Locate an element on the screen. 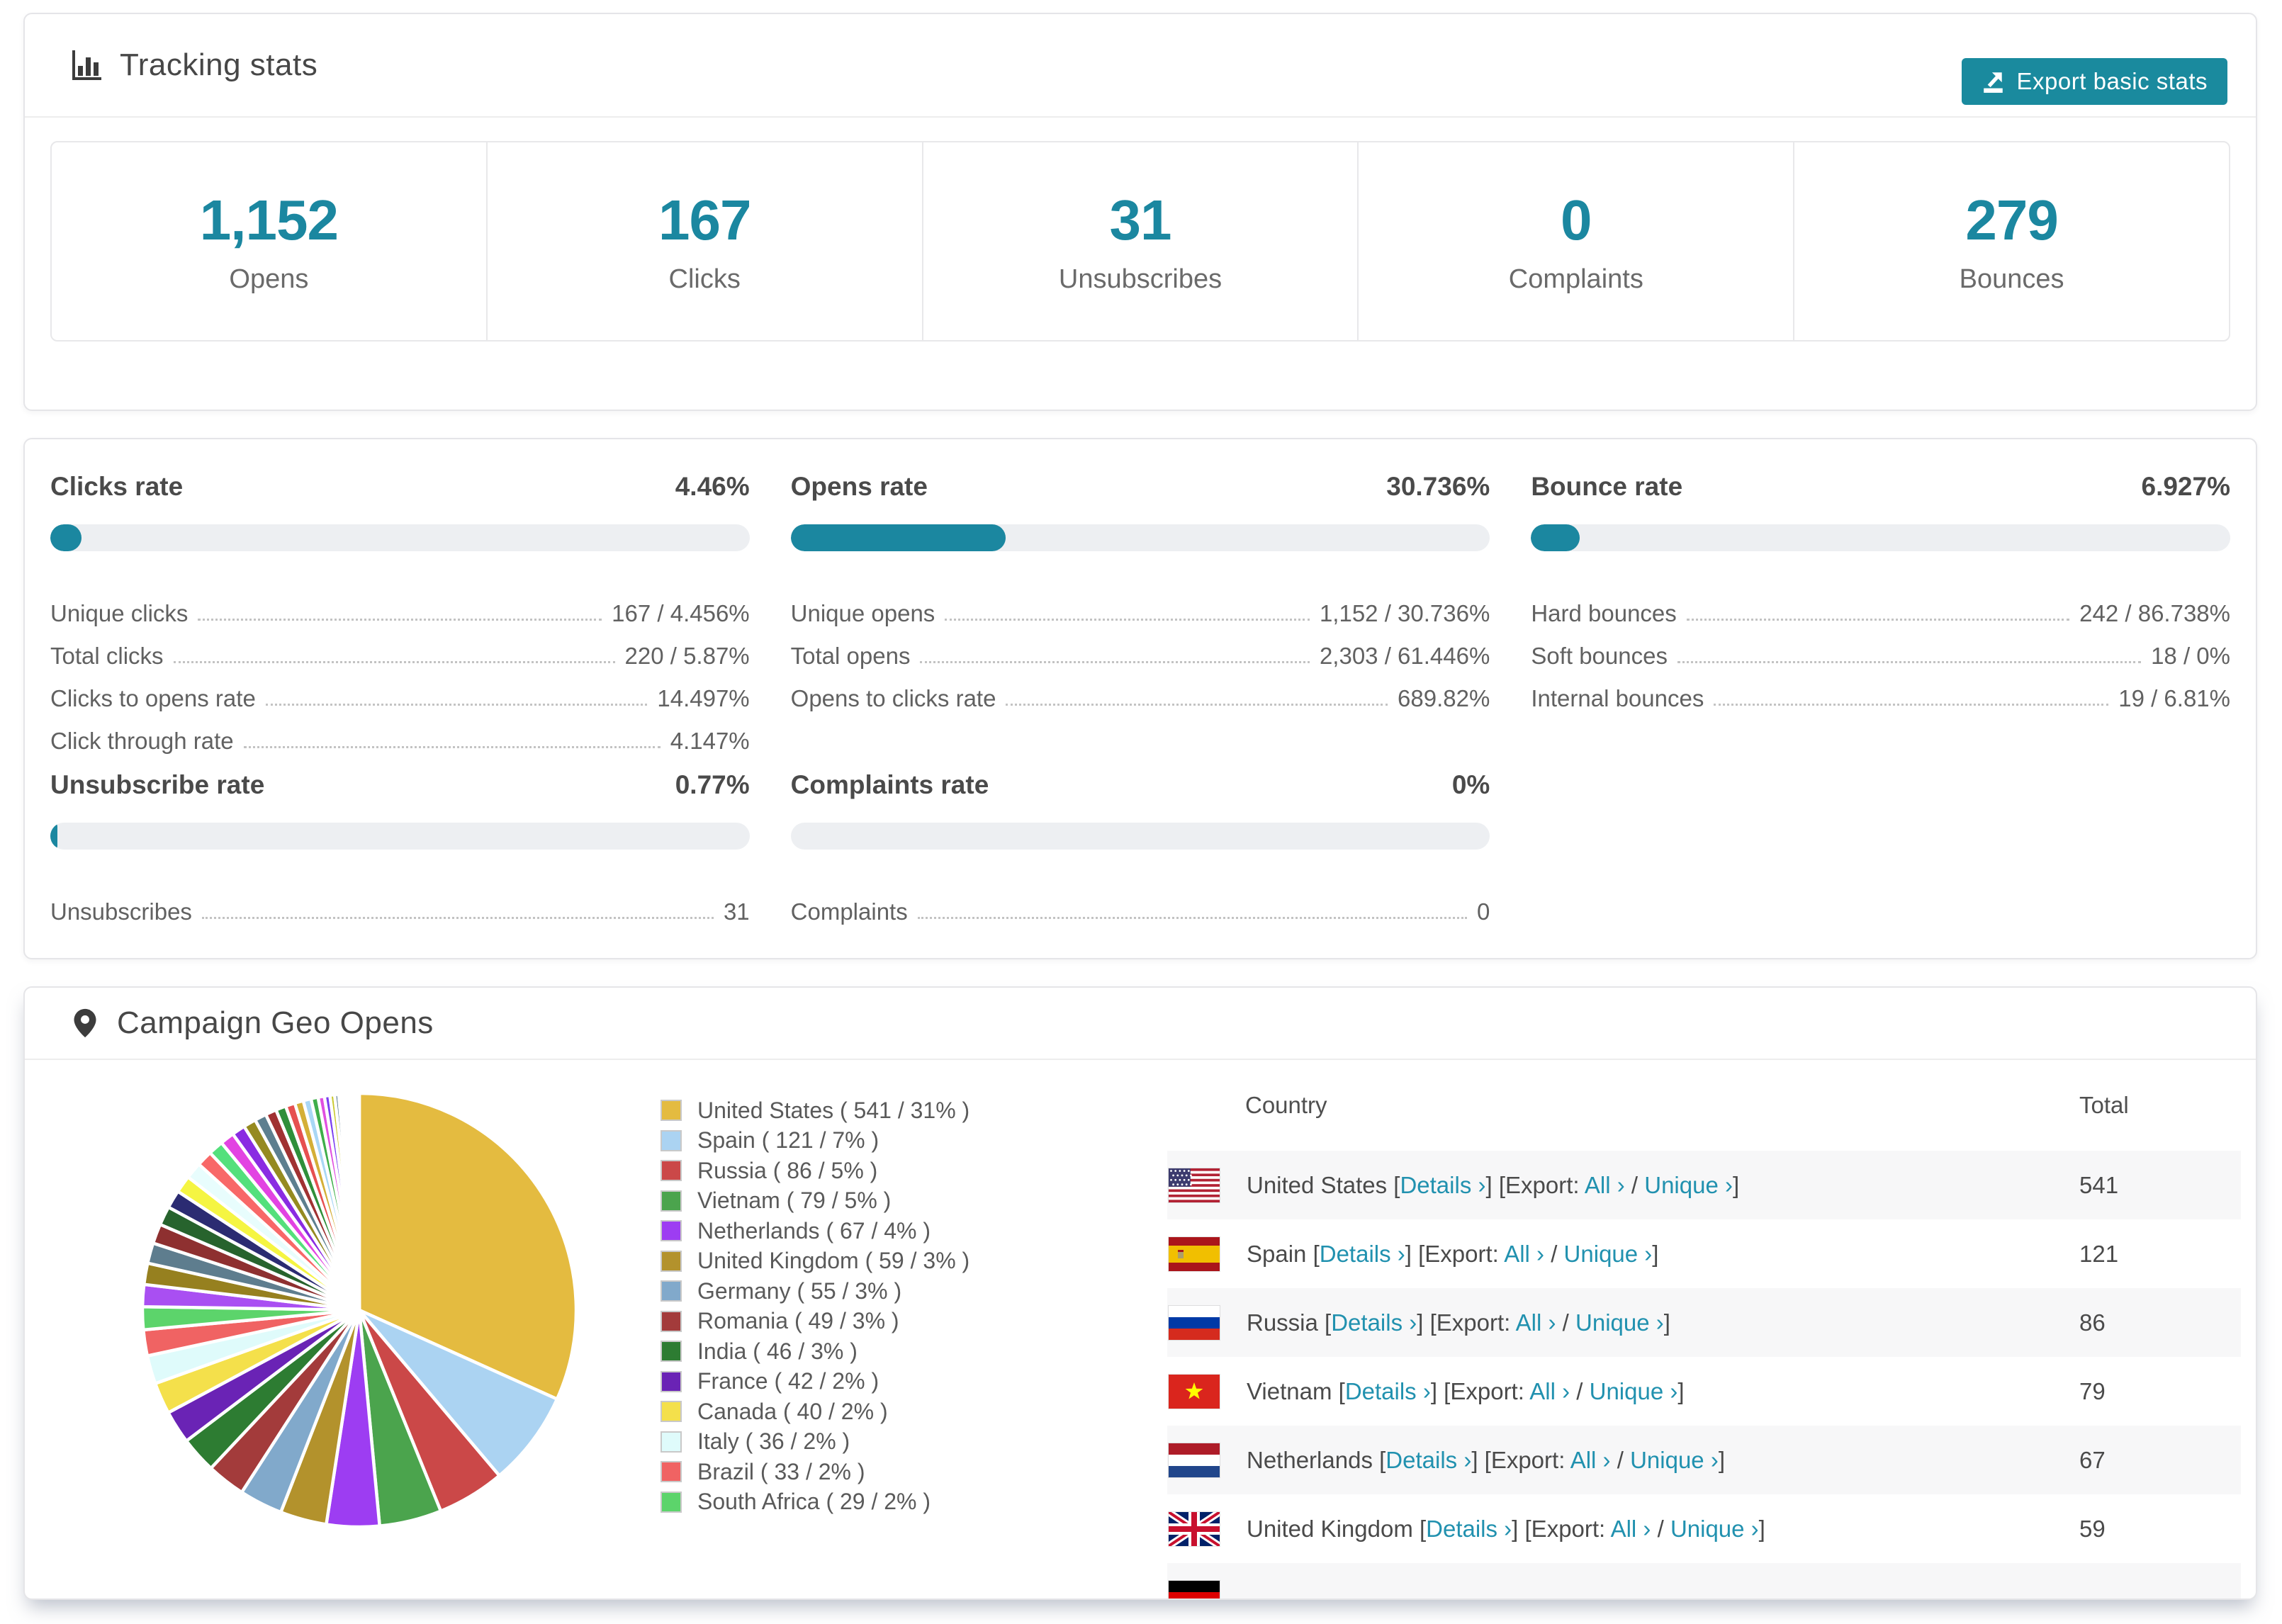 The height and width of the screenshot is (1624, 2282). rate-row-value: 242 / 86.738% is located at coordinates (2154, 613).